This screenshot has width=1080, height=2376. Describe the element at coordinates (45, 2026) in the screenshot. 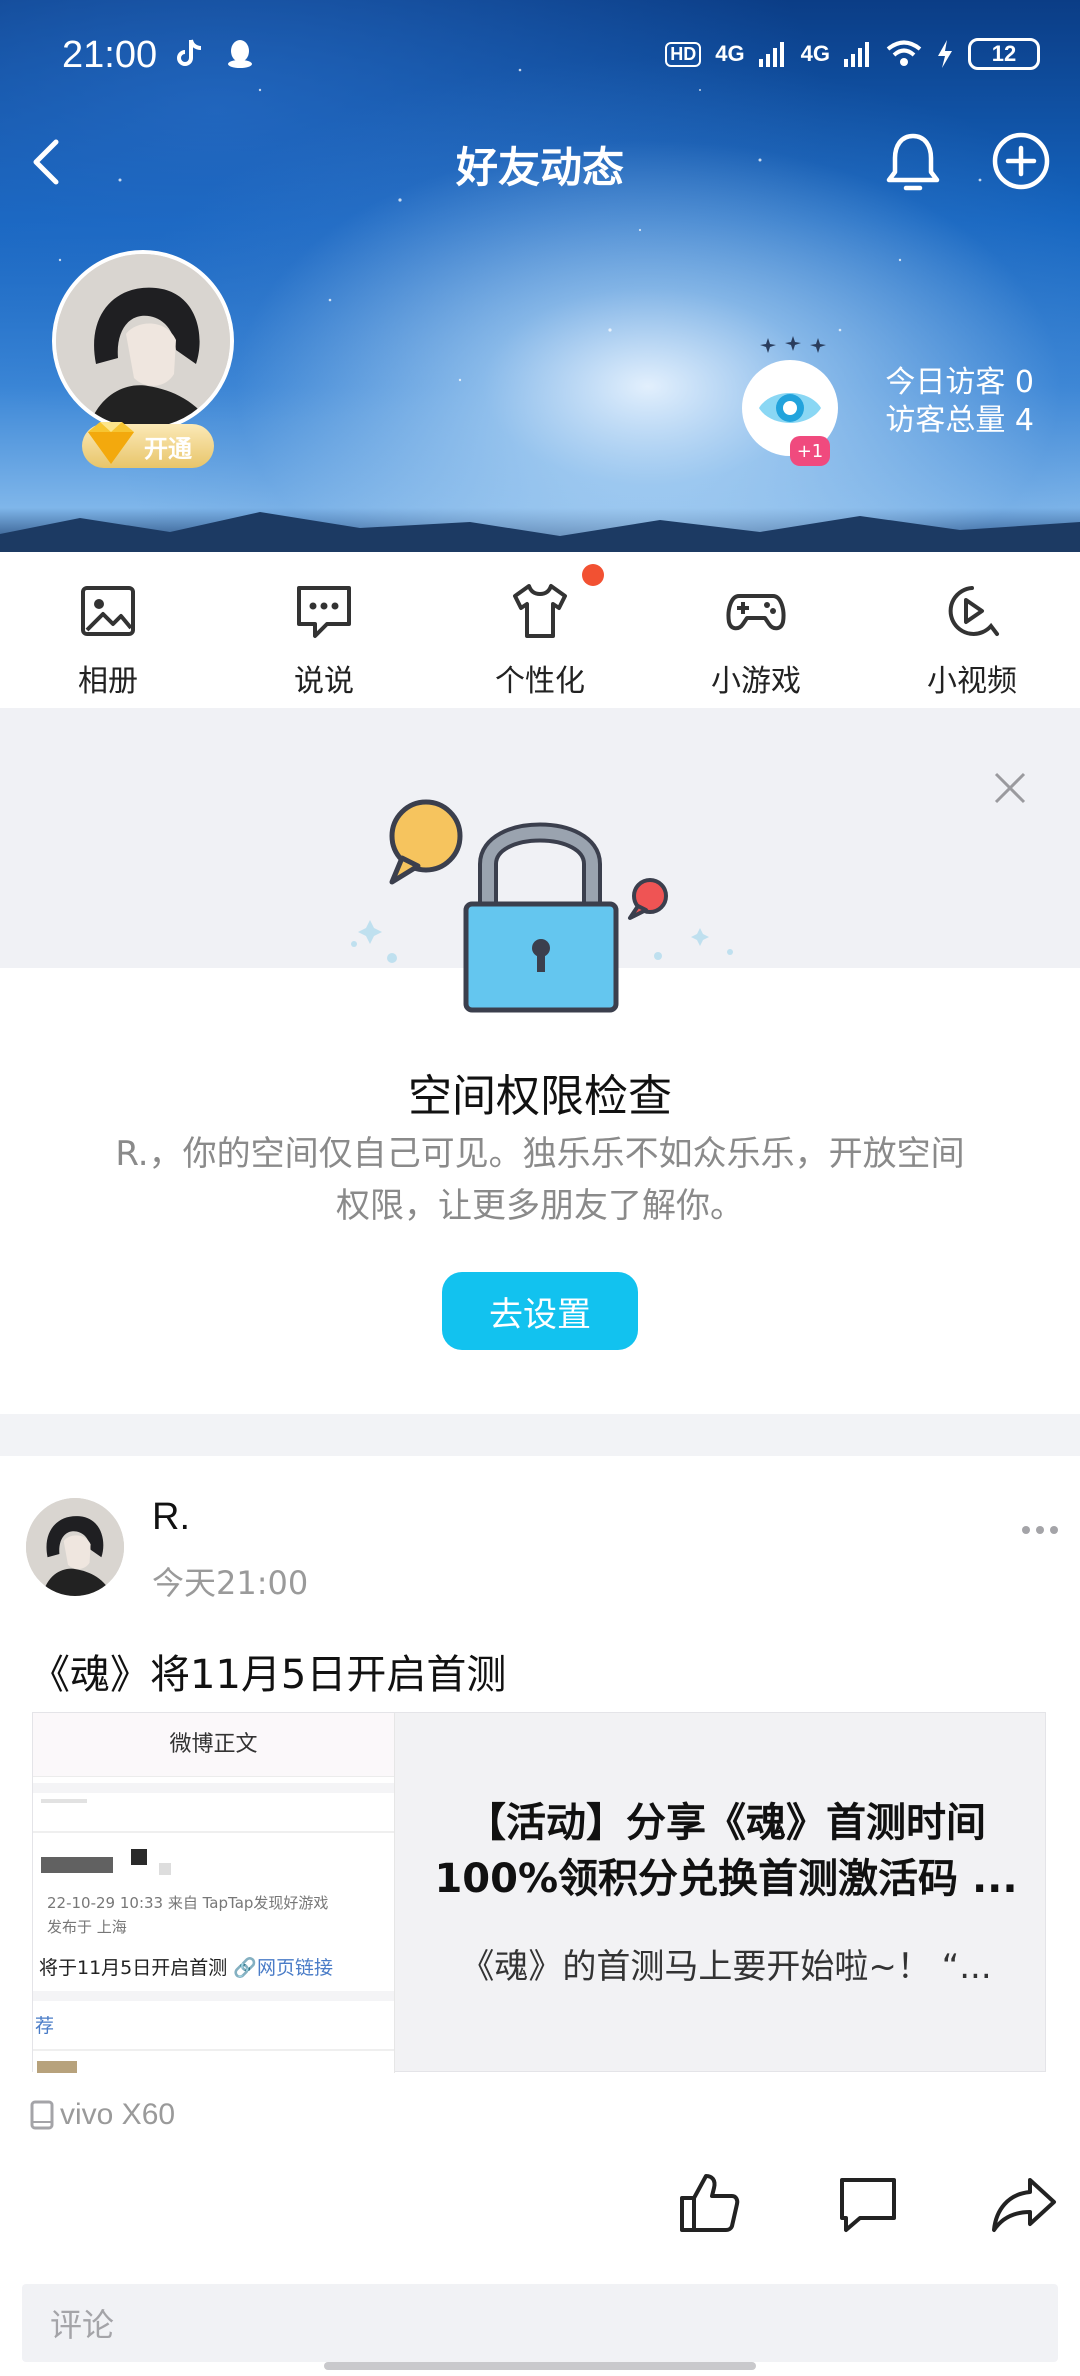

I see `thumb-recommend-label: 荐` at that location.